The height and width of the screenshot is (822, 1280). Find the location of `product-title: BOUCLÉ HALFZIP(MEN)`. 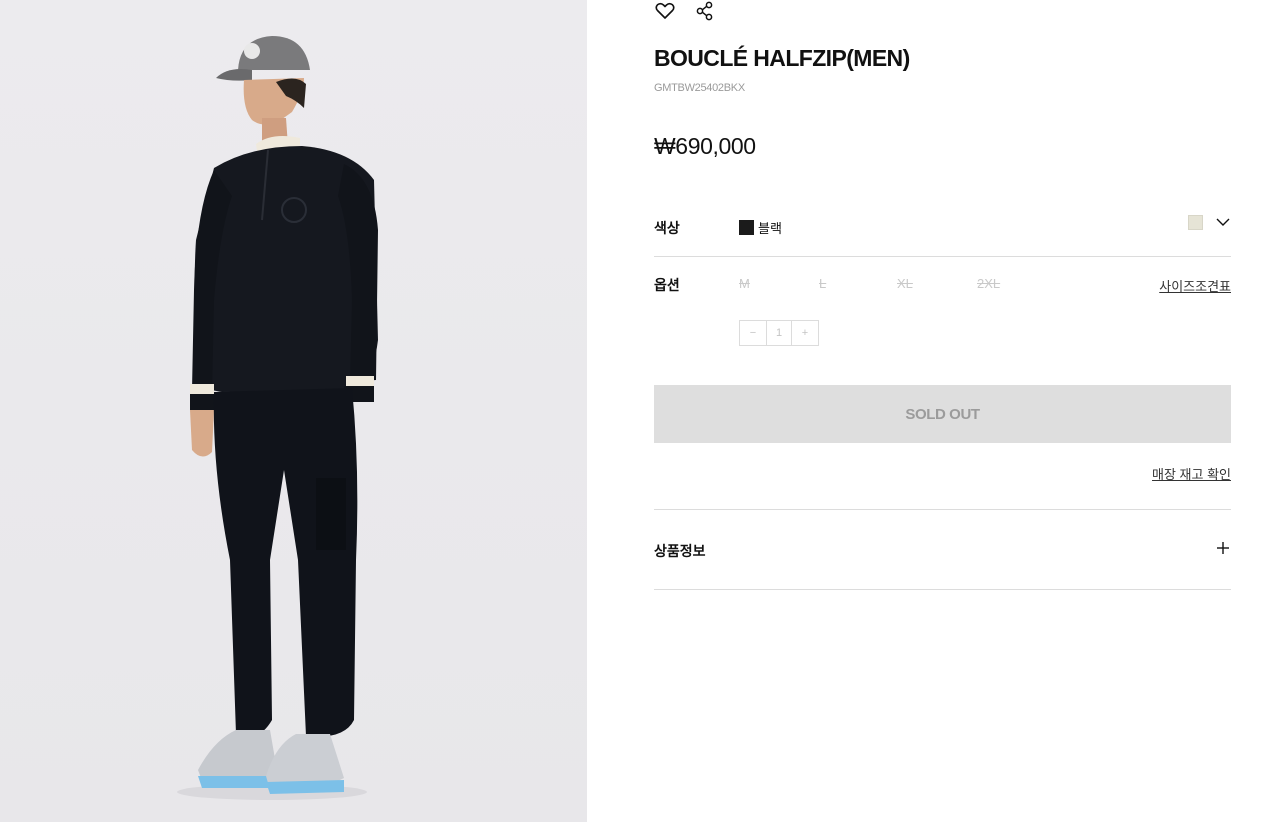

product-title: BOUCLÉ HALFZIP(MEN) is located at coordinates (782, 58).